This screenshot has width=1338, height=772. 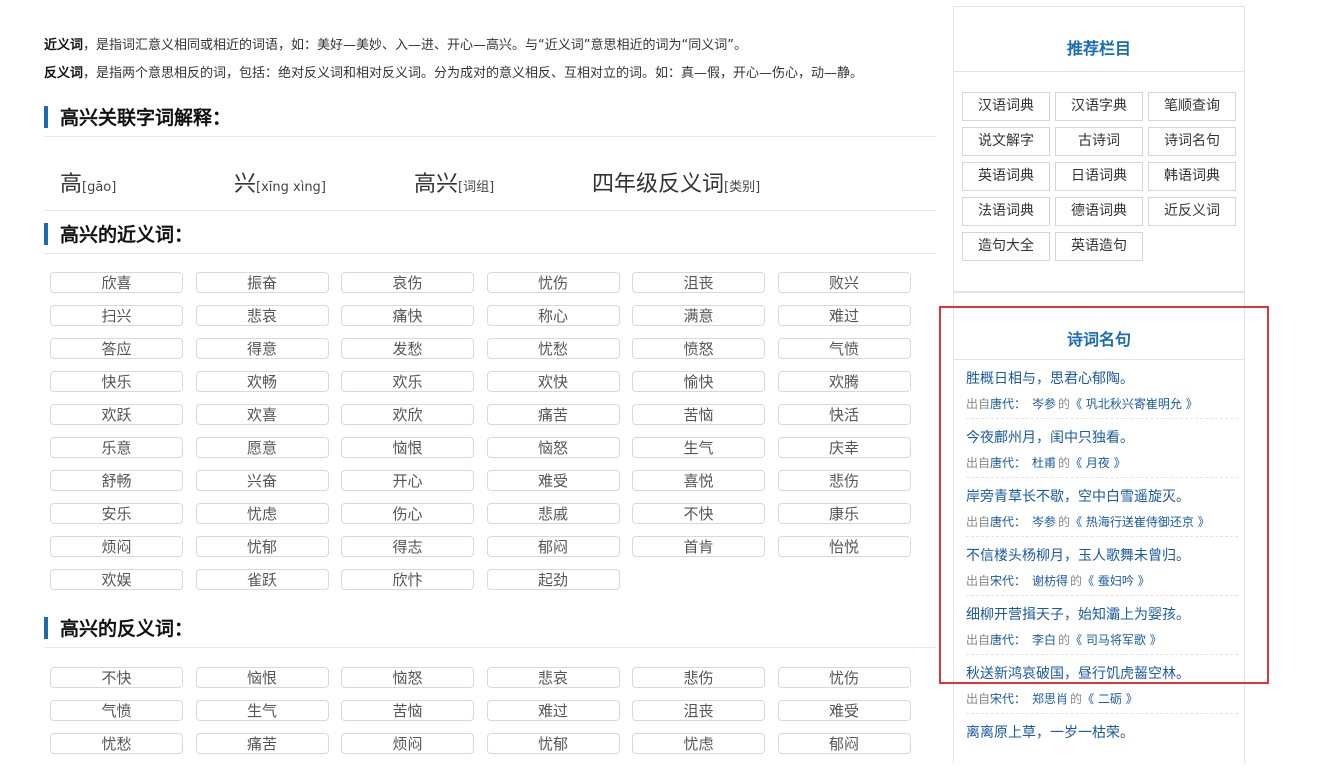 I want to click on recommend-link: 说文解字, so click(x=1006, y=141).